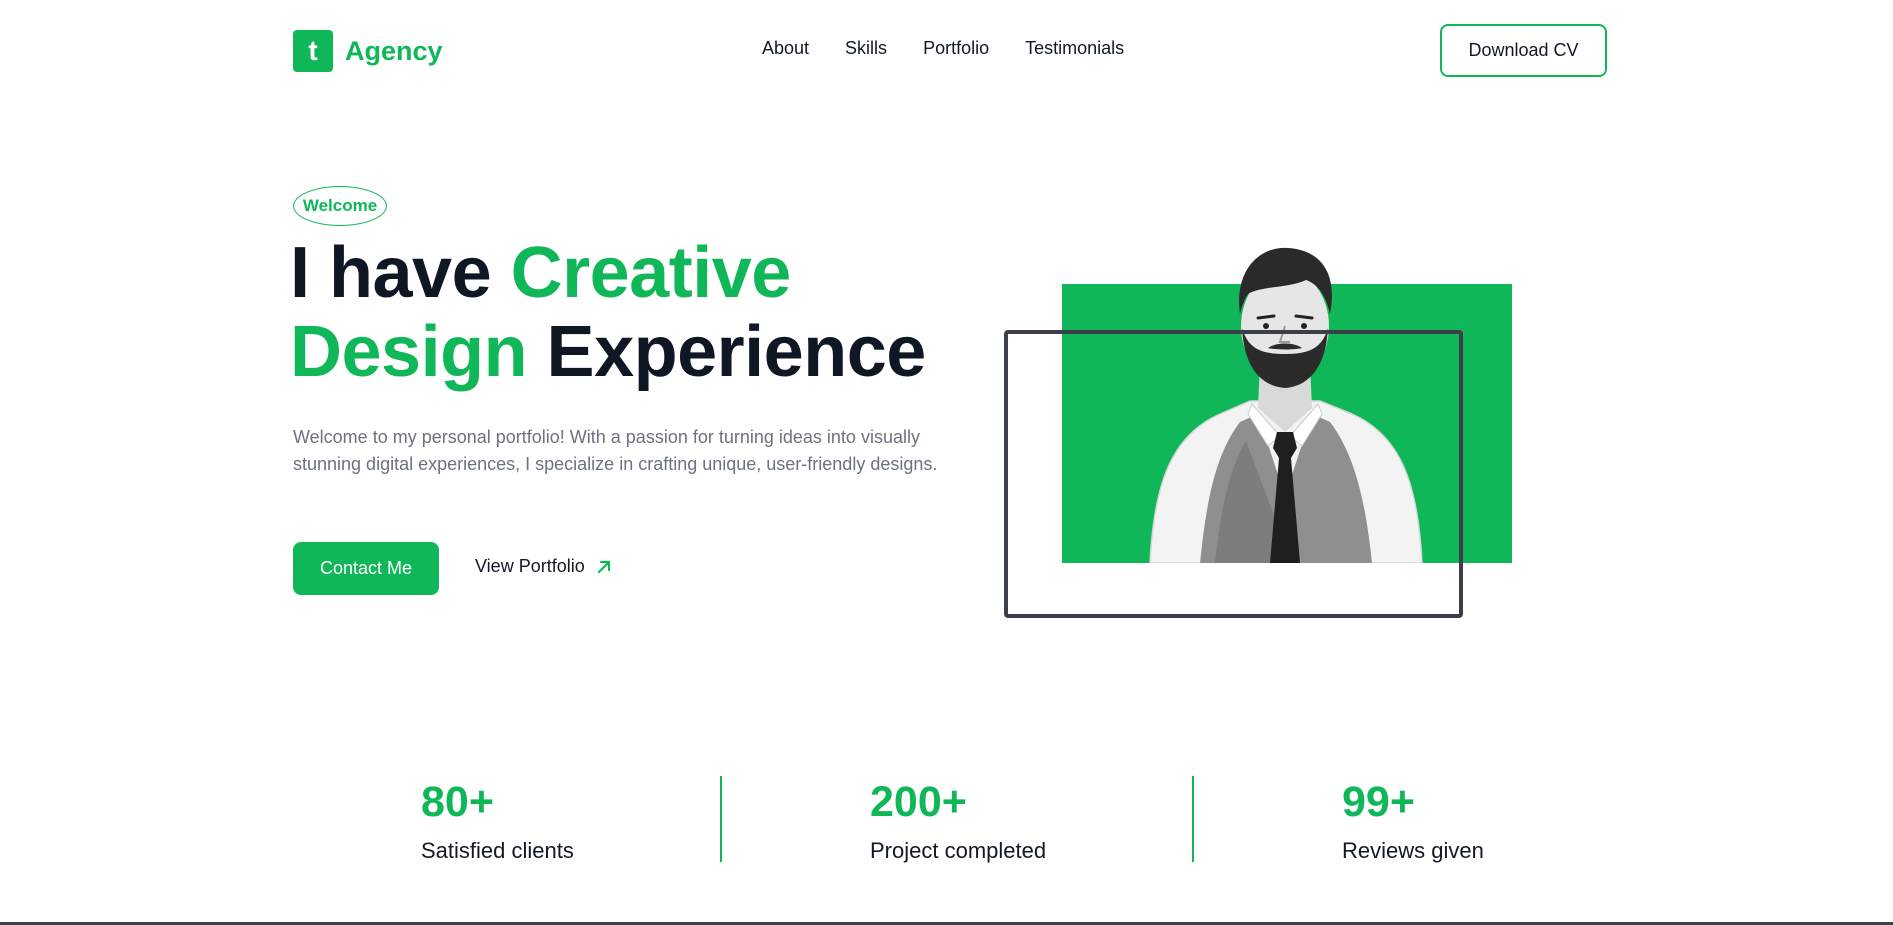 The width and height of the screenshot is (1893, 925). What do you see at coordinates (785, 48) in the screenshot?
I see `nav-item-about: About` at bounding box center [785, 48].